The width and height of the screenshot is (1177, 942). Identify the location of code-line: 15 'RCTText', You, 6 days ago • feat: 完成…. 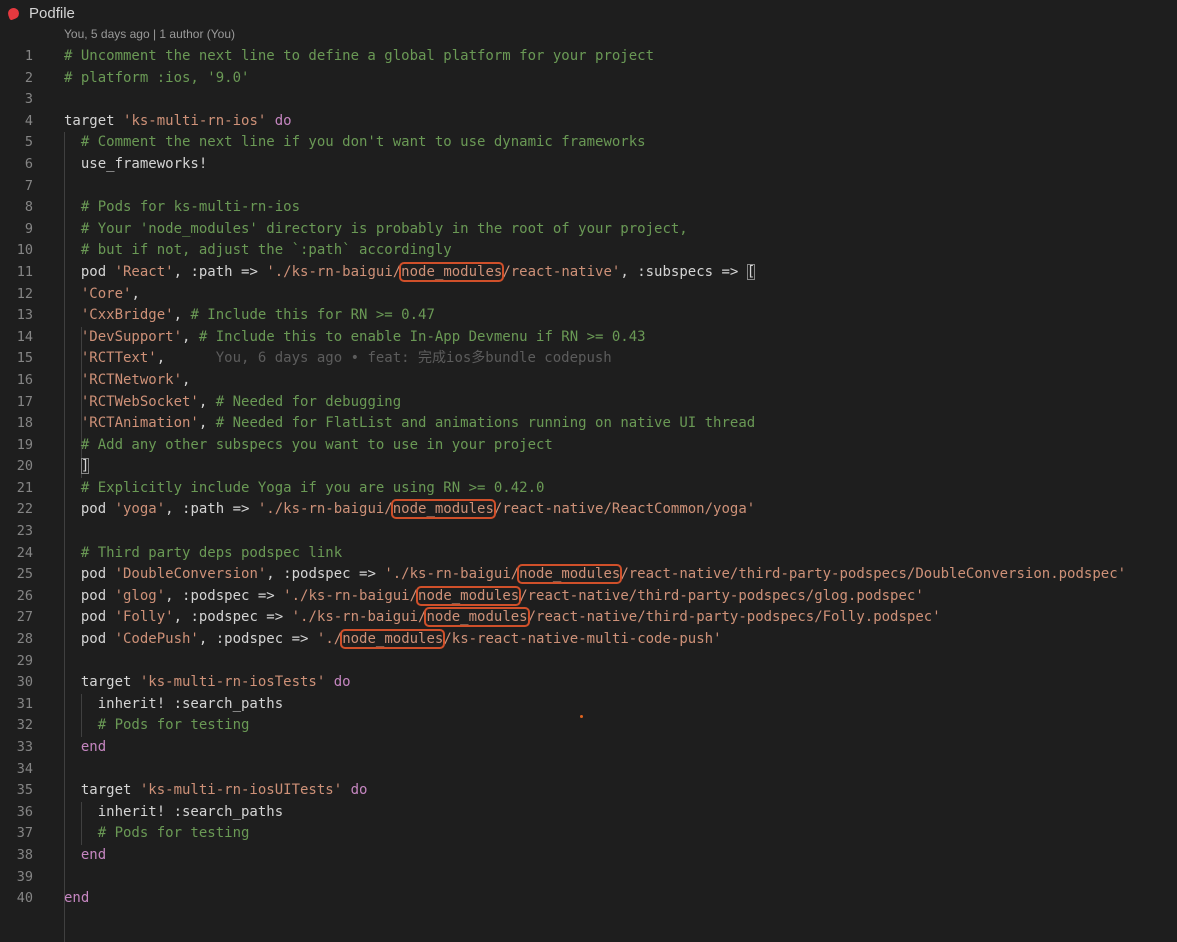
(588, 359).